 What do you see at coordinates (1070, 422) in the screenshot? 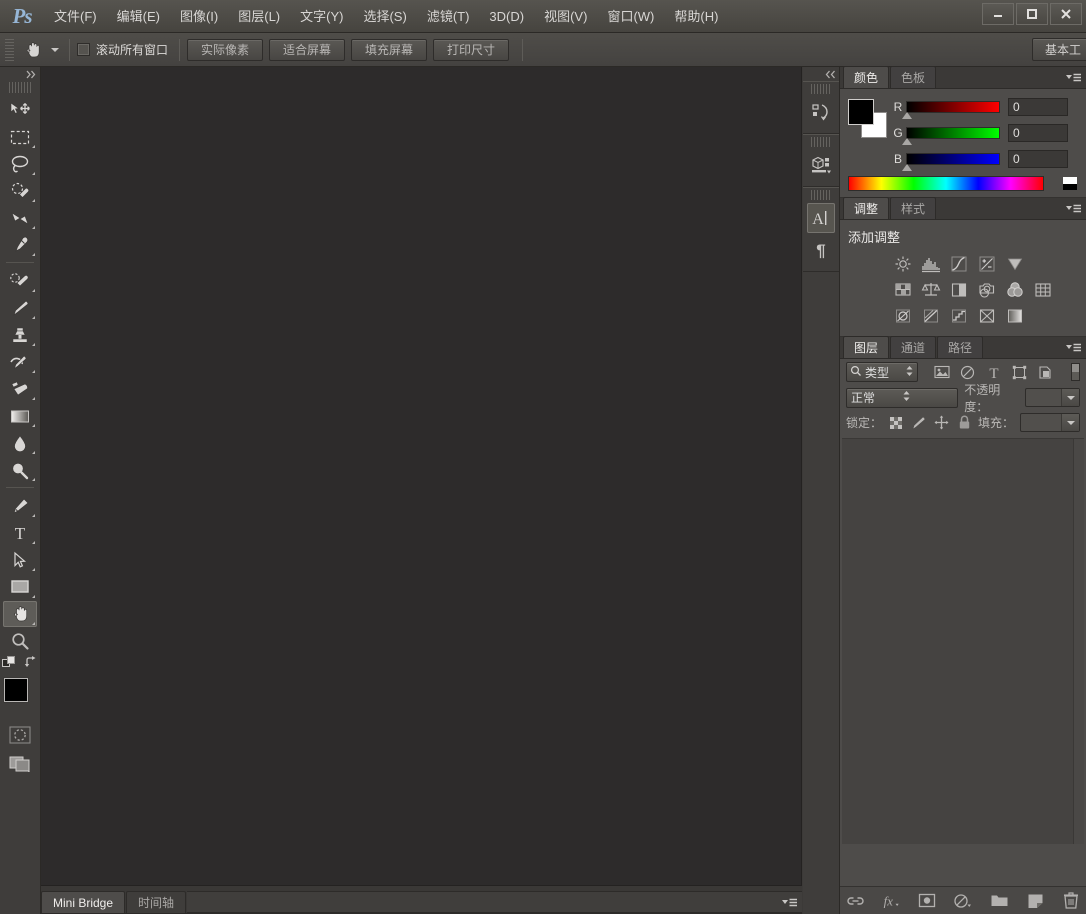
I see `fill-chevron-down-icon` at bounding box center [1070, 422].